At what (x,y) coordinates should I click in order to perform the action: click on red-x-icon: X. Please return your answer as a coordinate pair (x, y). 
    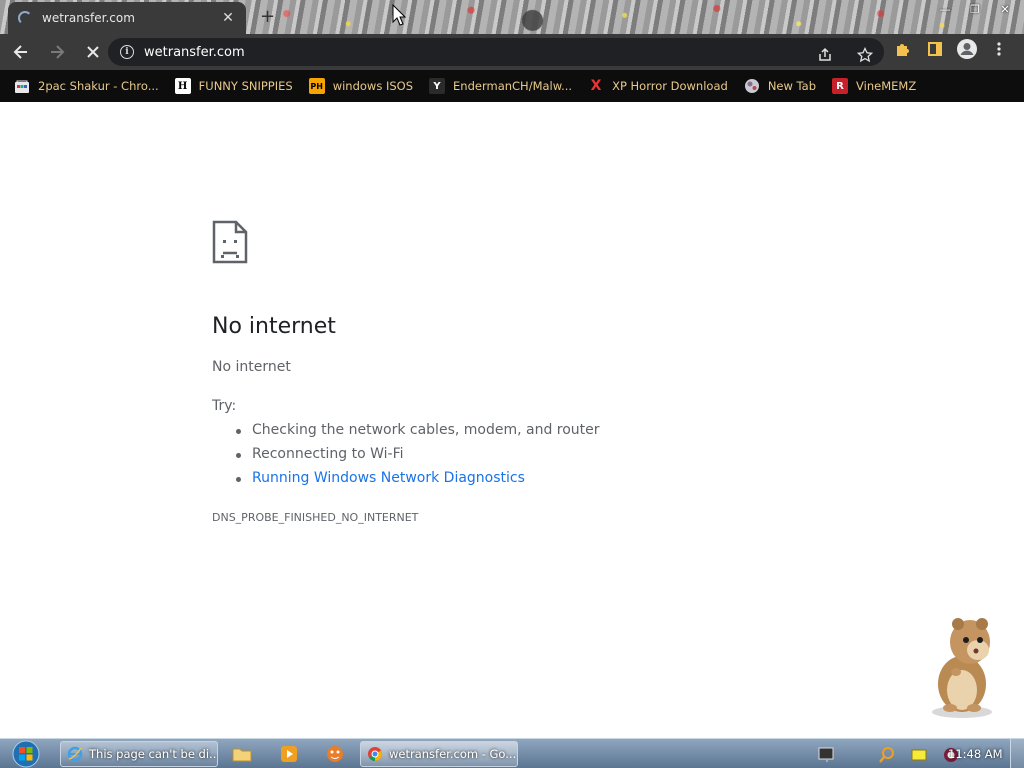
    Looking at the image, I should click on (596, 86).